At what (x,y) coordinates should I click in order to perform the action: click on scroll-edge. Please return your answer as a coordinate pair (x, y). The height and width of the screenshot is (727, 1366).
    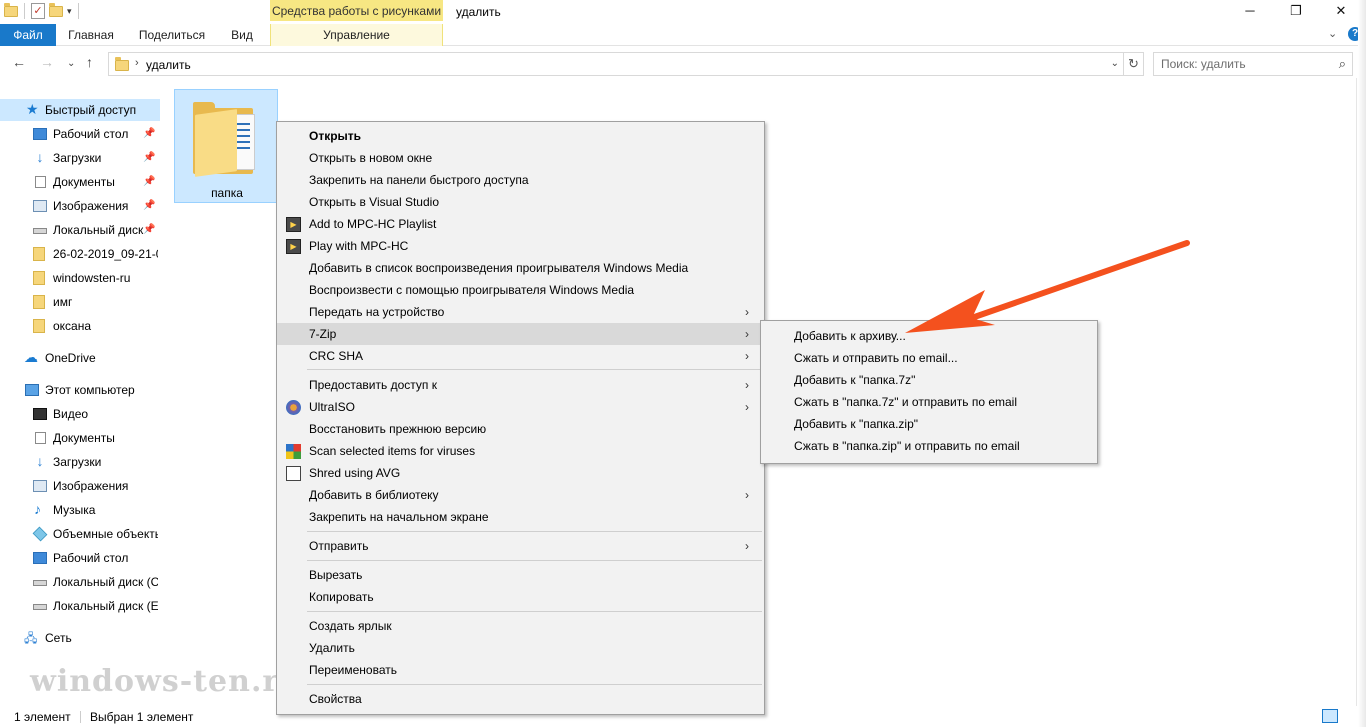
    Looking at the image, I should click on (1356, 392).